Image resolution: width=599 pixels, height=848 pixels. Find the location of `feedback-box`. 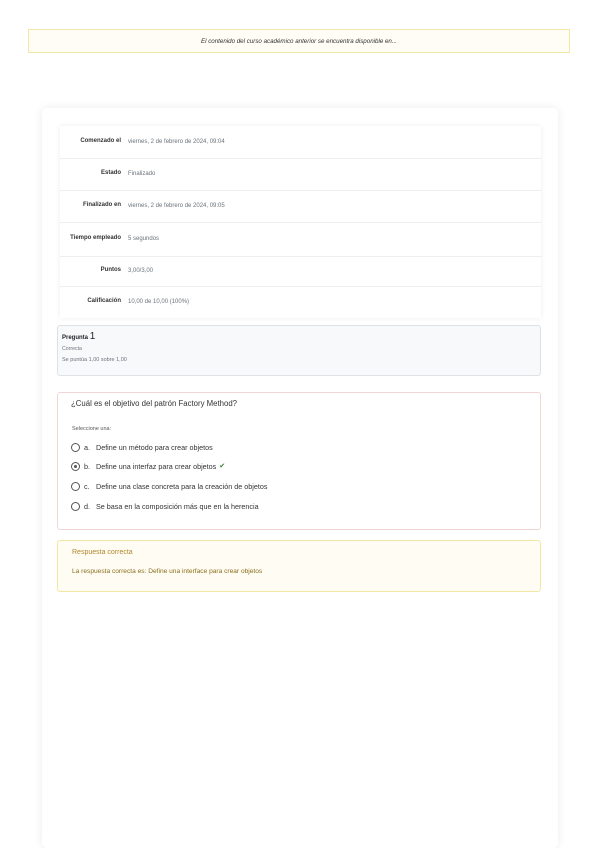

feedback-box is located at coordinates (299, 566).